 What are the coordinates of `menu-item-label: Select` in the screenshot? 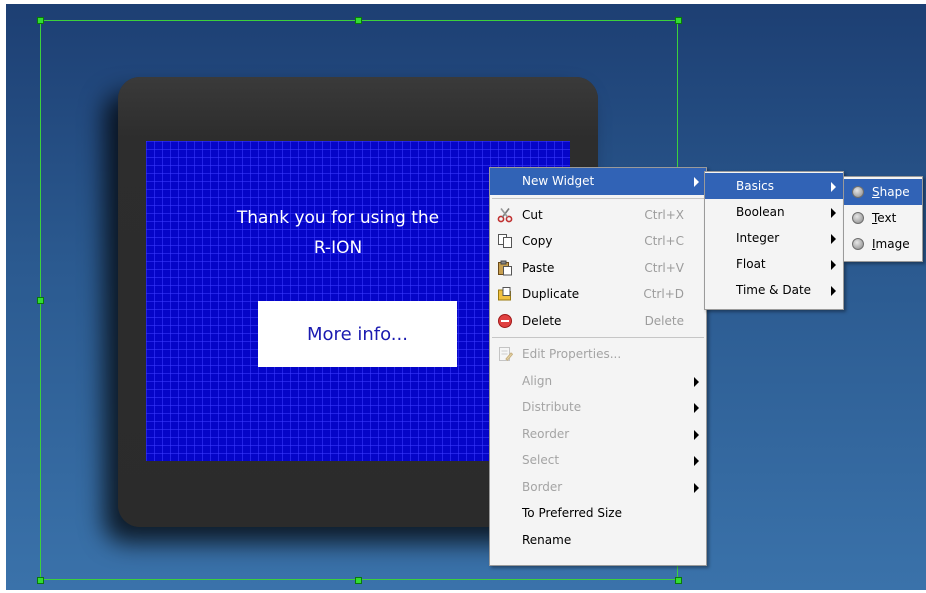 It's located at (541, 460).